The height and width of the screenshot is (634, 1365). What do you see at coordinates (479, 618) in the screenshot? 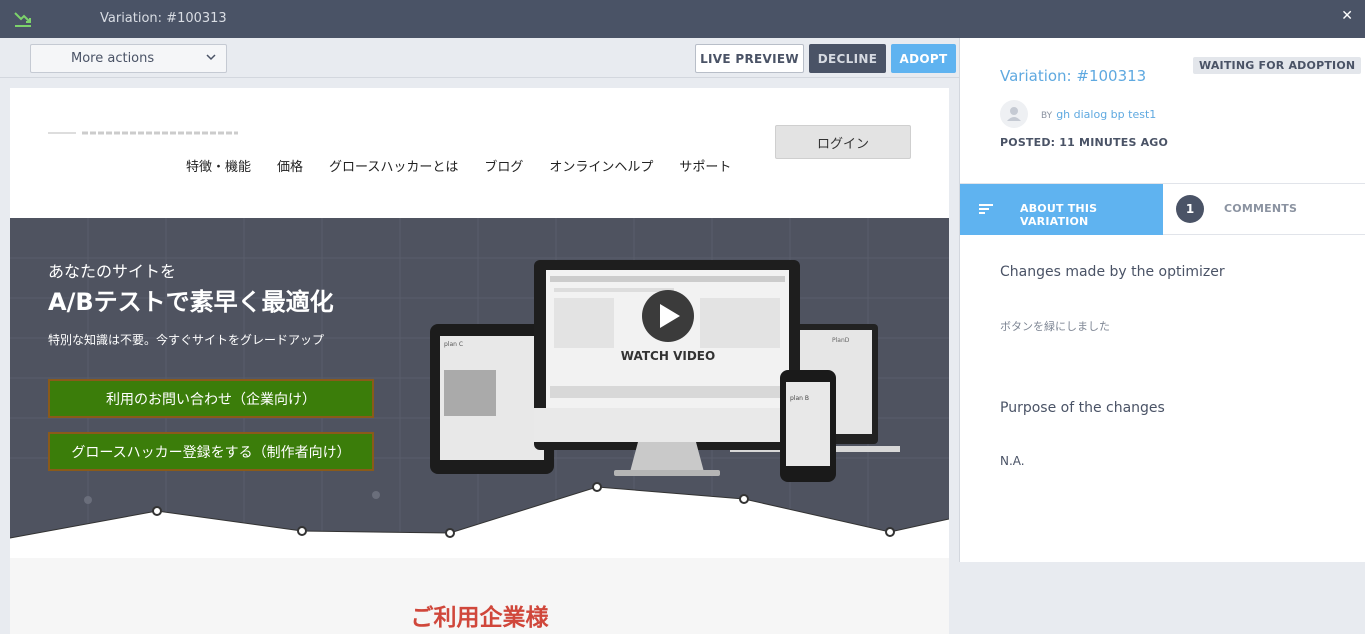
I see `clients-heading: ご利用企業様` at bounding box center [479, 618].